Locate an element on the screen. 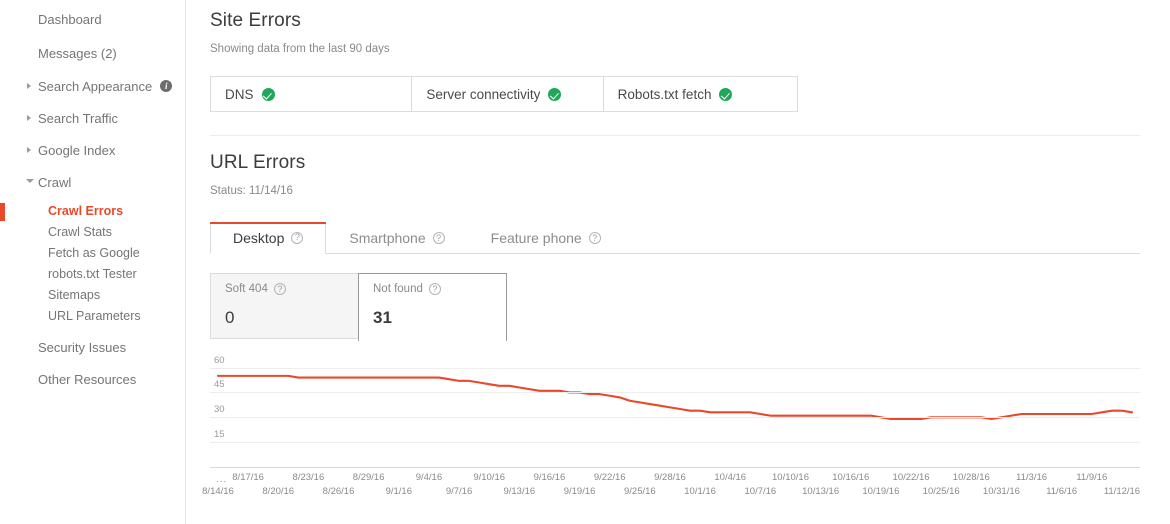 The image size is (1170, 524). url-errors-status: Status: 11/14/16 is located at coordinates (251, 191).